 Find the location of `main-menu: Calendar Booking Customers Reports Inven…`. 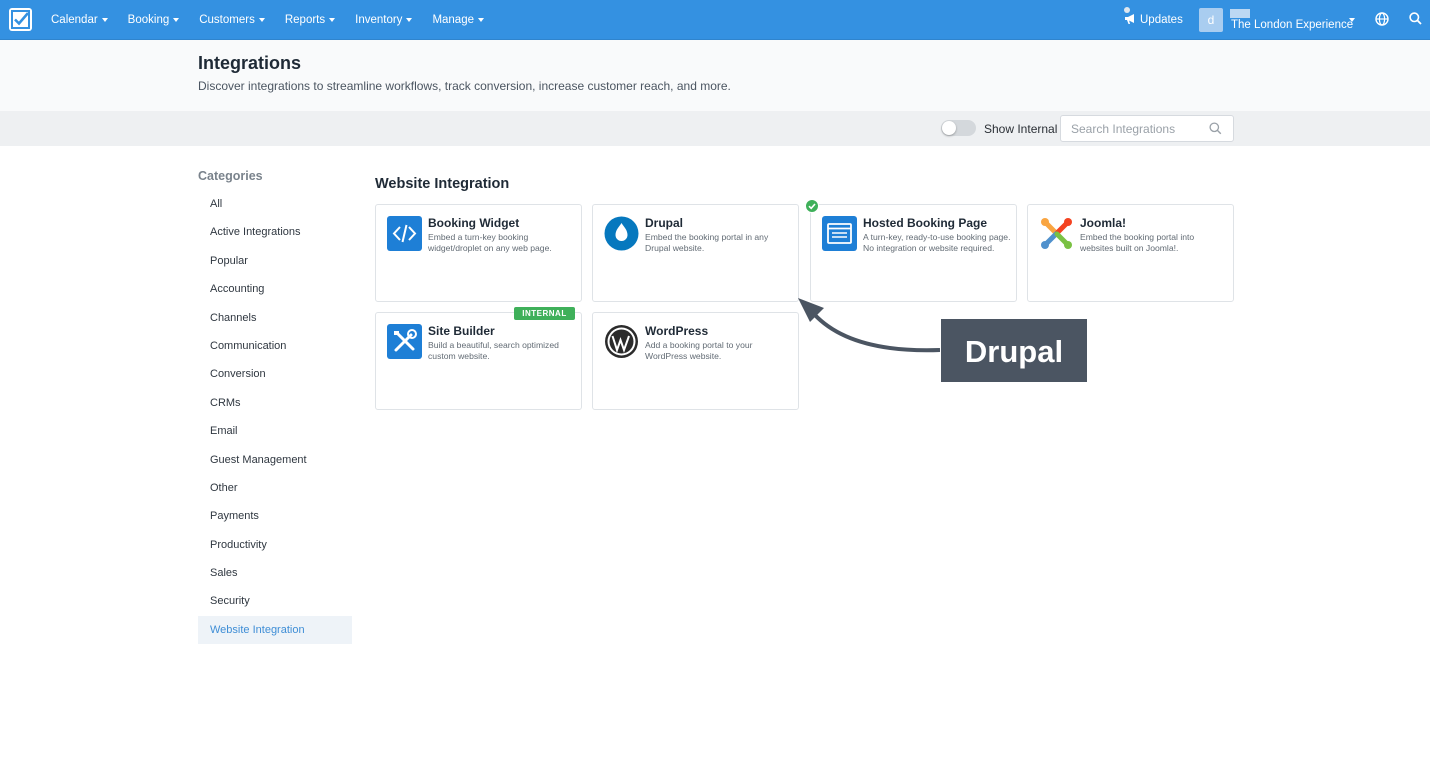

main-menu: Calendar Booking Customers Reports Inven… is located at coordinates (277, 20).